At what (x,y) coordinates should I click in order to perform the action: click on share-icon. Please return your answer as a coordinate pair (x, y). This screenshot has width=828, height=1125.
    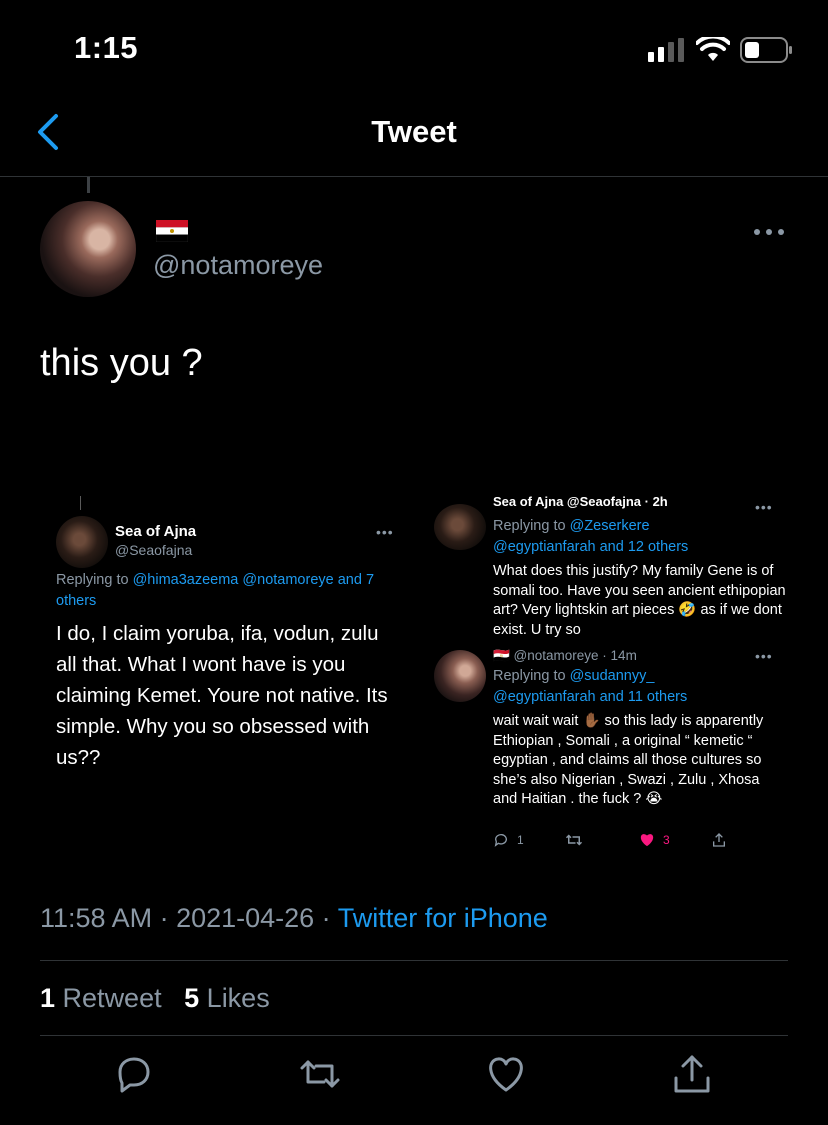
    Looking at the image, I should click on (692, 1074).